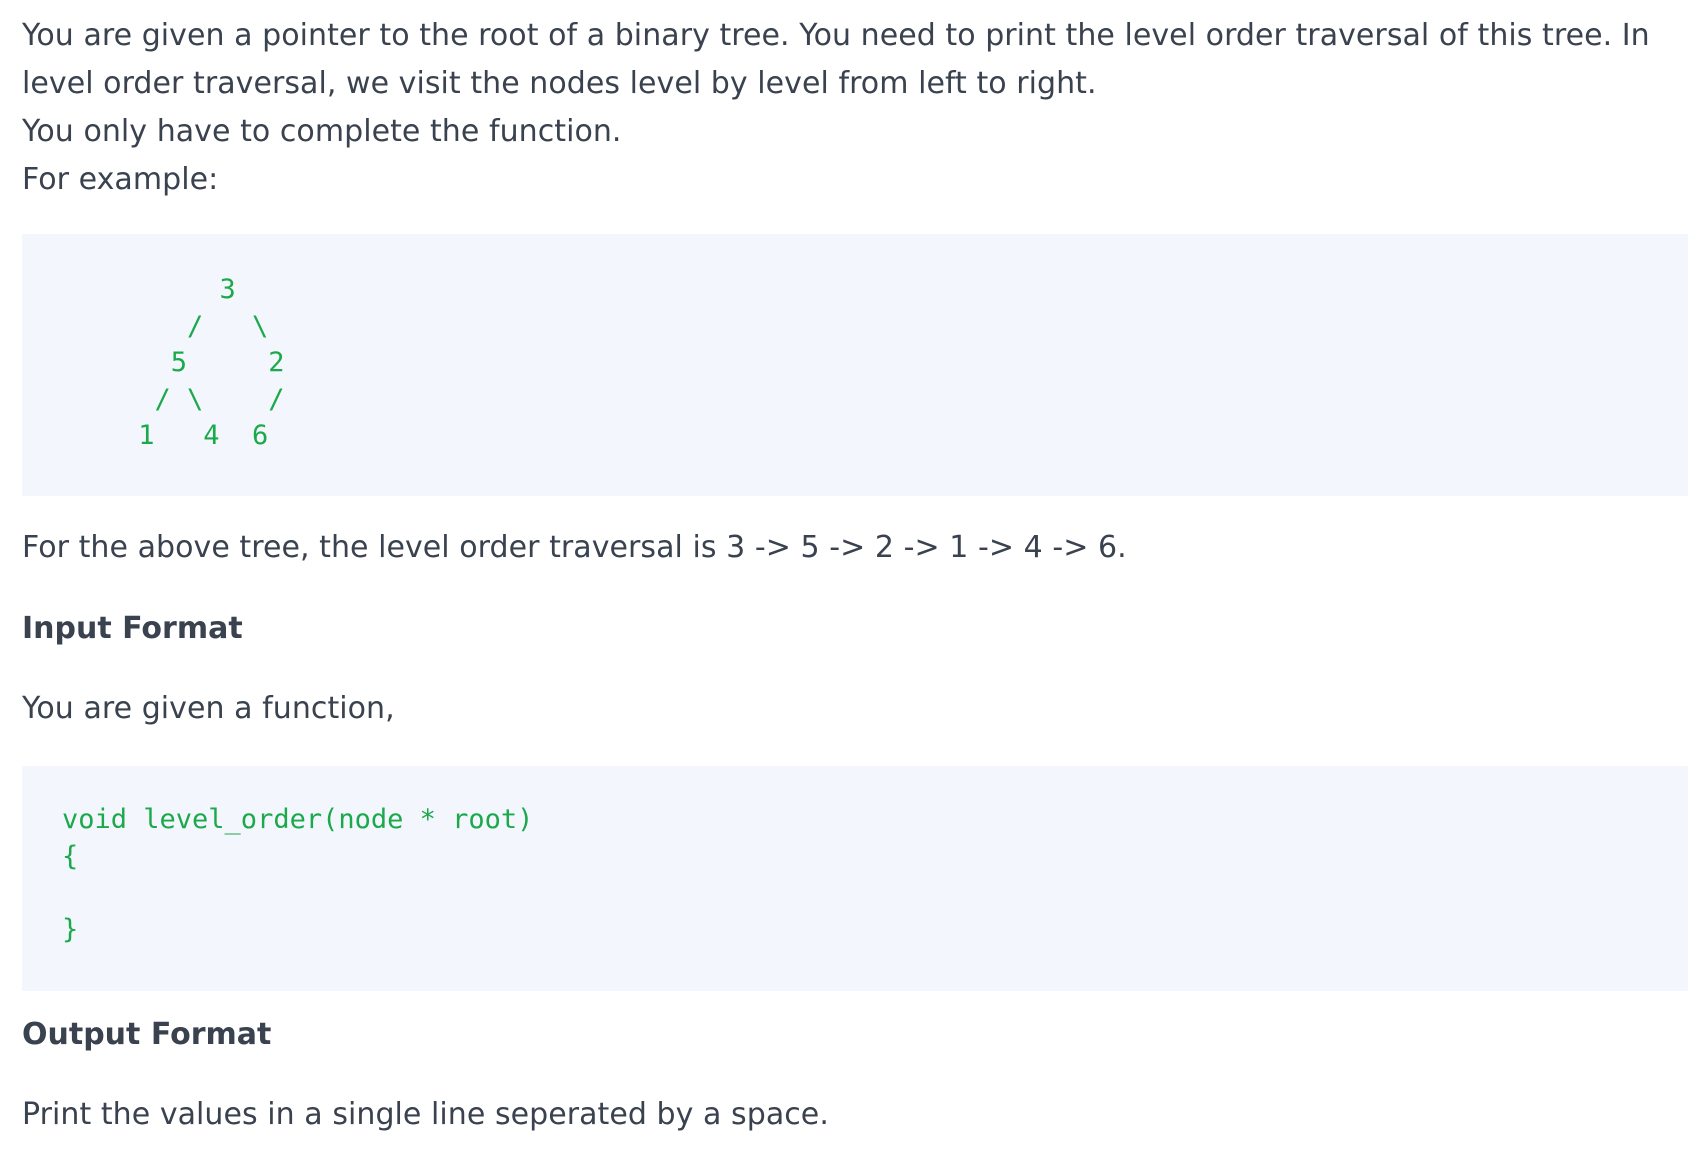 The width and height of the screenshot is (1700, 1156). I want to click on input-format-heading: Input Format, so click(132, 628).